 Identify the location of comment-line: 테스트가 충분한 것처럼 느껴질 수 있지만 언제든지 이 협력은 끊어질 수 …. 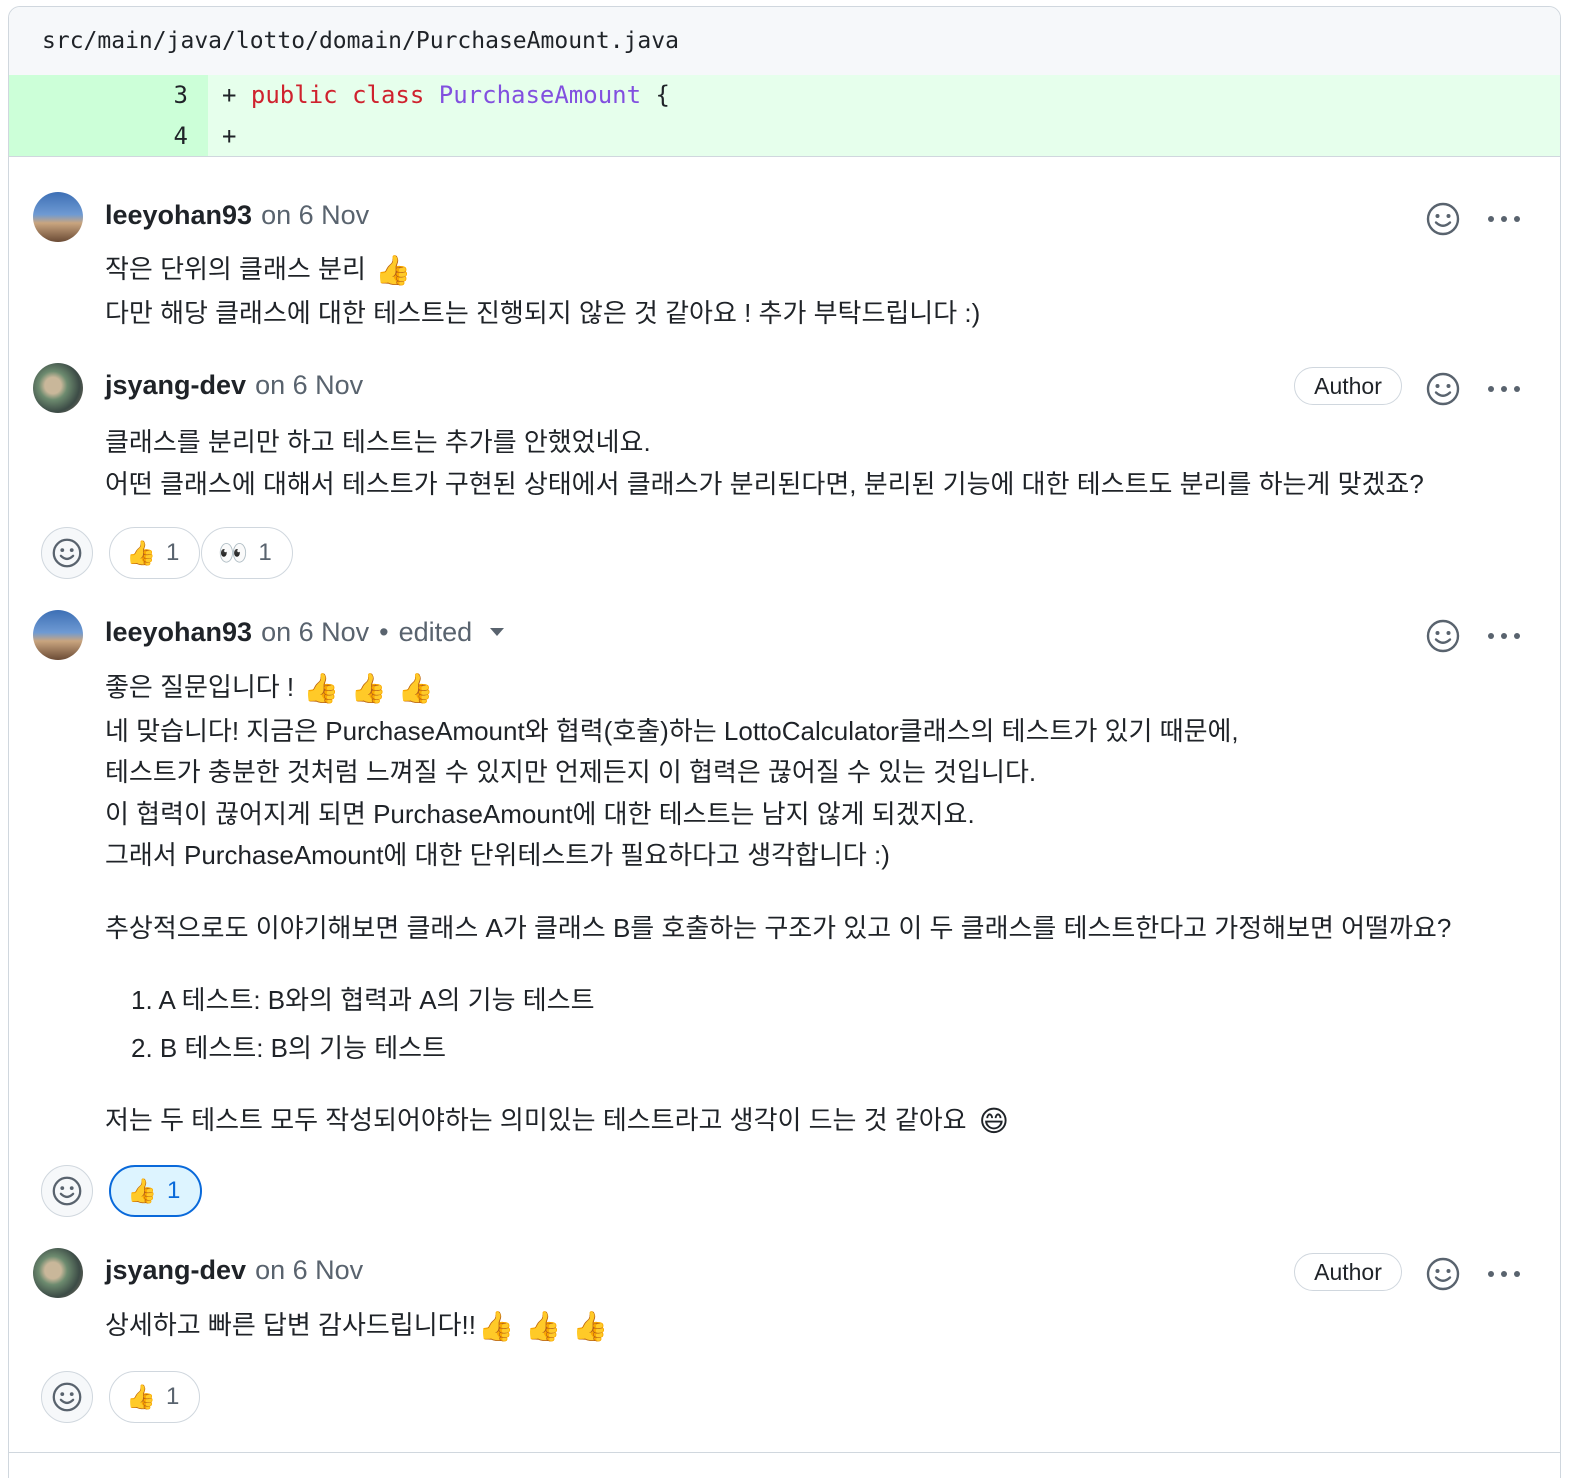
(571, 772).